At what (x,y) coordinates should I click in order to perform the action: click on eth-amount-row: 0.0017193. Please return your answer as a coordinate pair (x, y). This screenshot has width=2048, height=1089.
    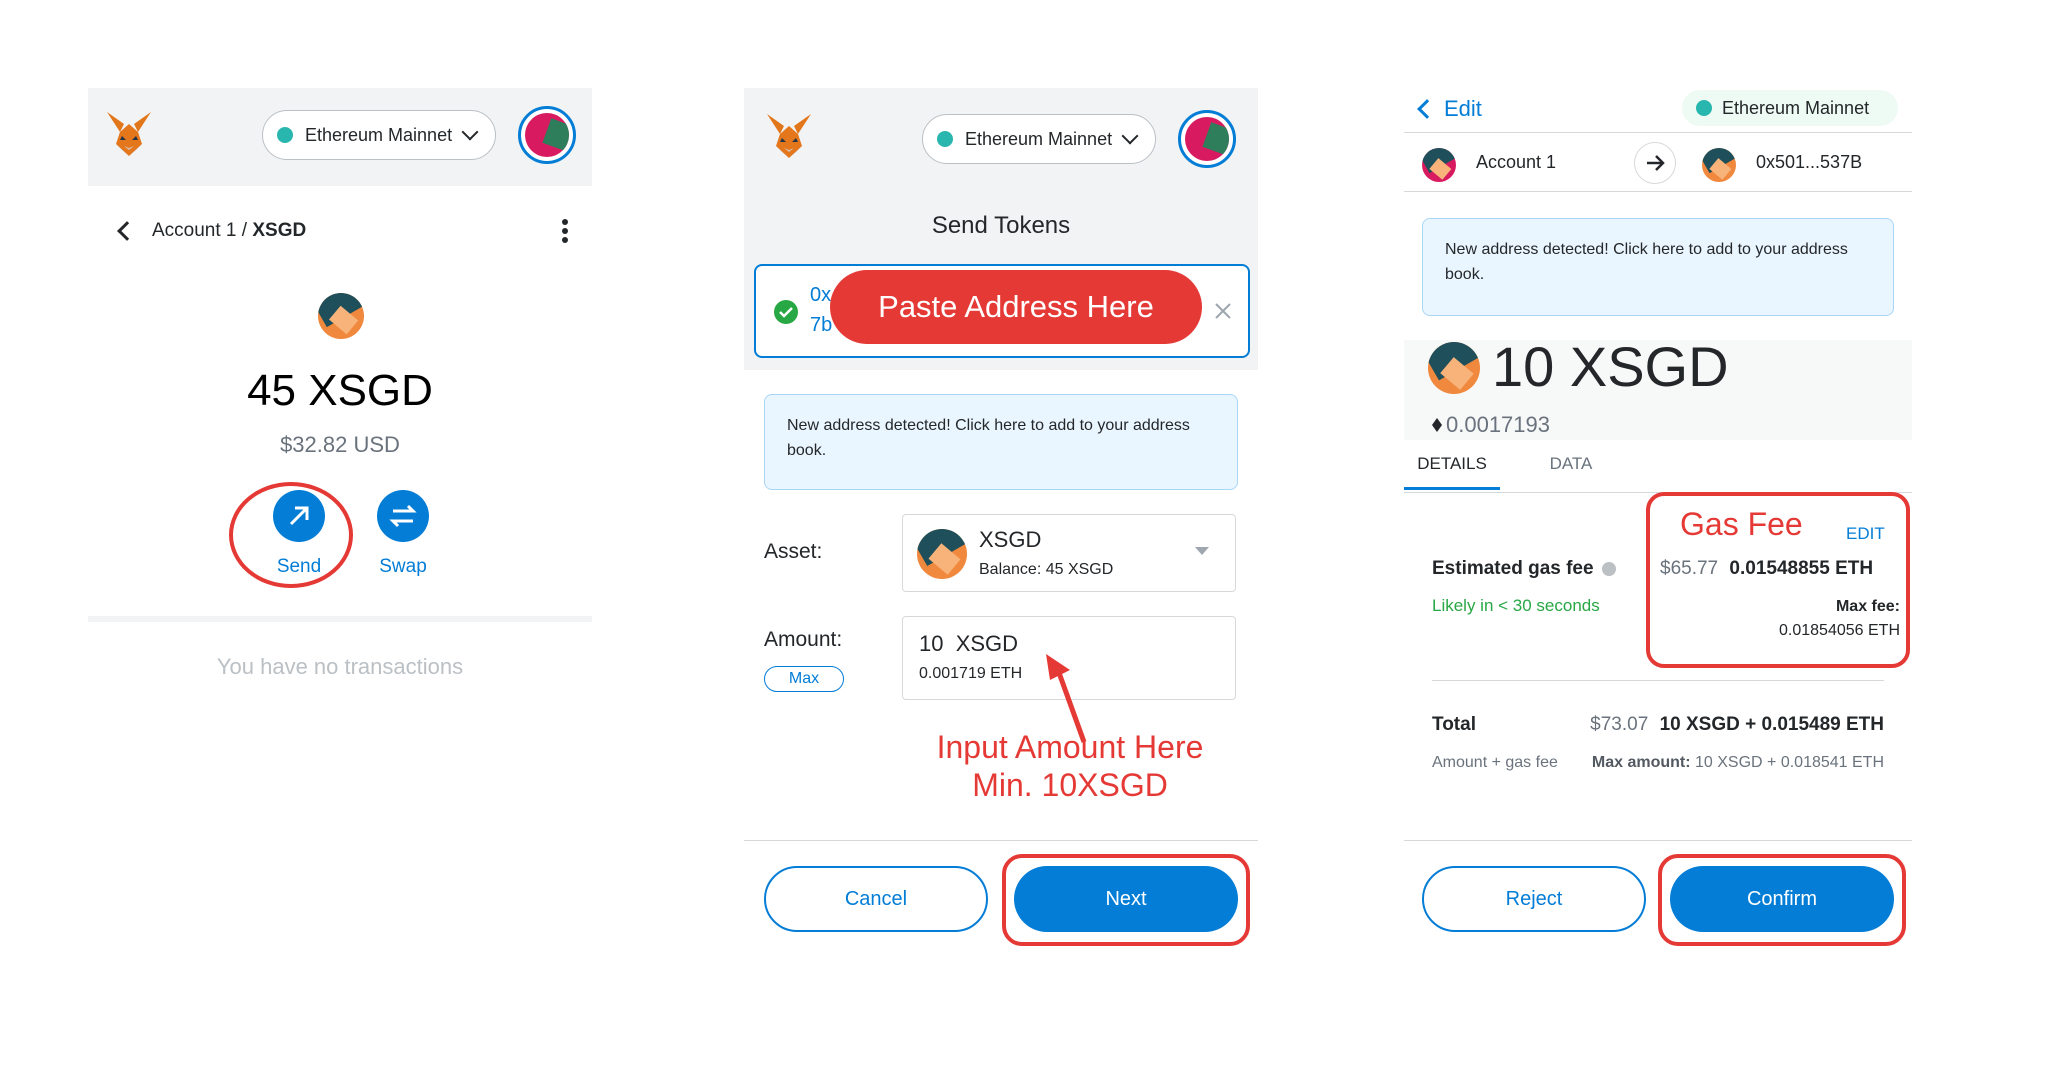
    Looking at the image, I should click on (1491, 425).